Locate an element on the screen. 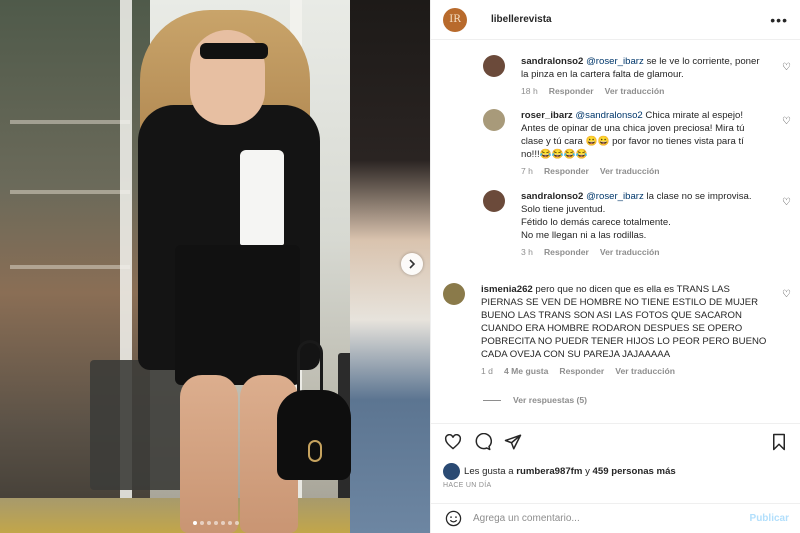  carousel-indicator is located at coordinates (216, 523).